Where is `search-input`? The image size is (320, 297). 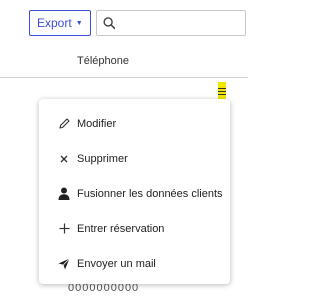
search-input is located at coordinates (180, 23).